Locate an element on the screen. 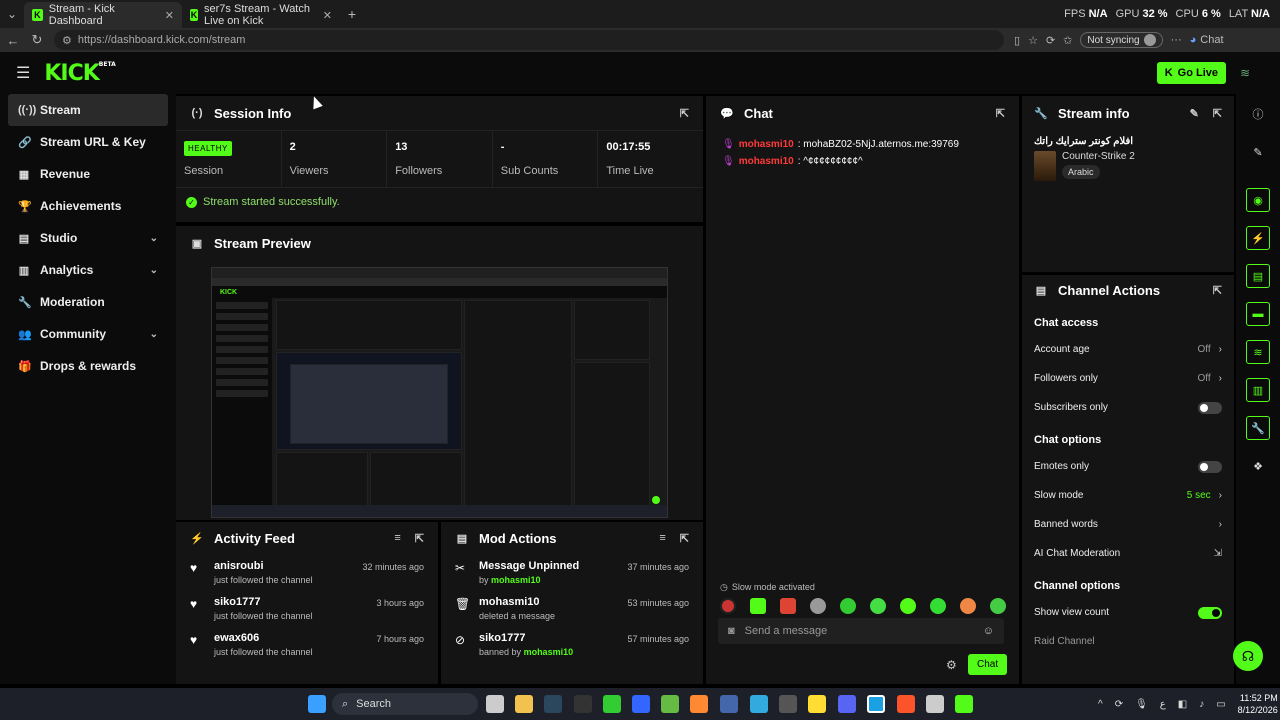 The height and width of the screenshot is (720, 1280). emote-8-icon is located at coordinates (938, 606).